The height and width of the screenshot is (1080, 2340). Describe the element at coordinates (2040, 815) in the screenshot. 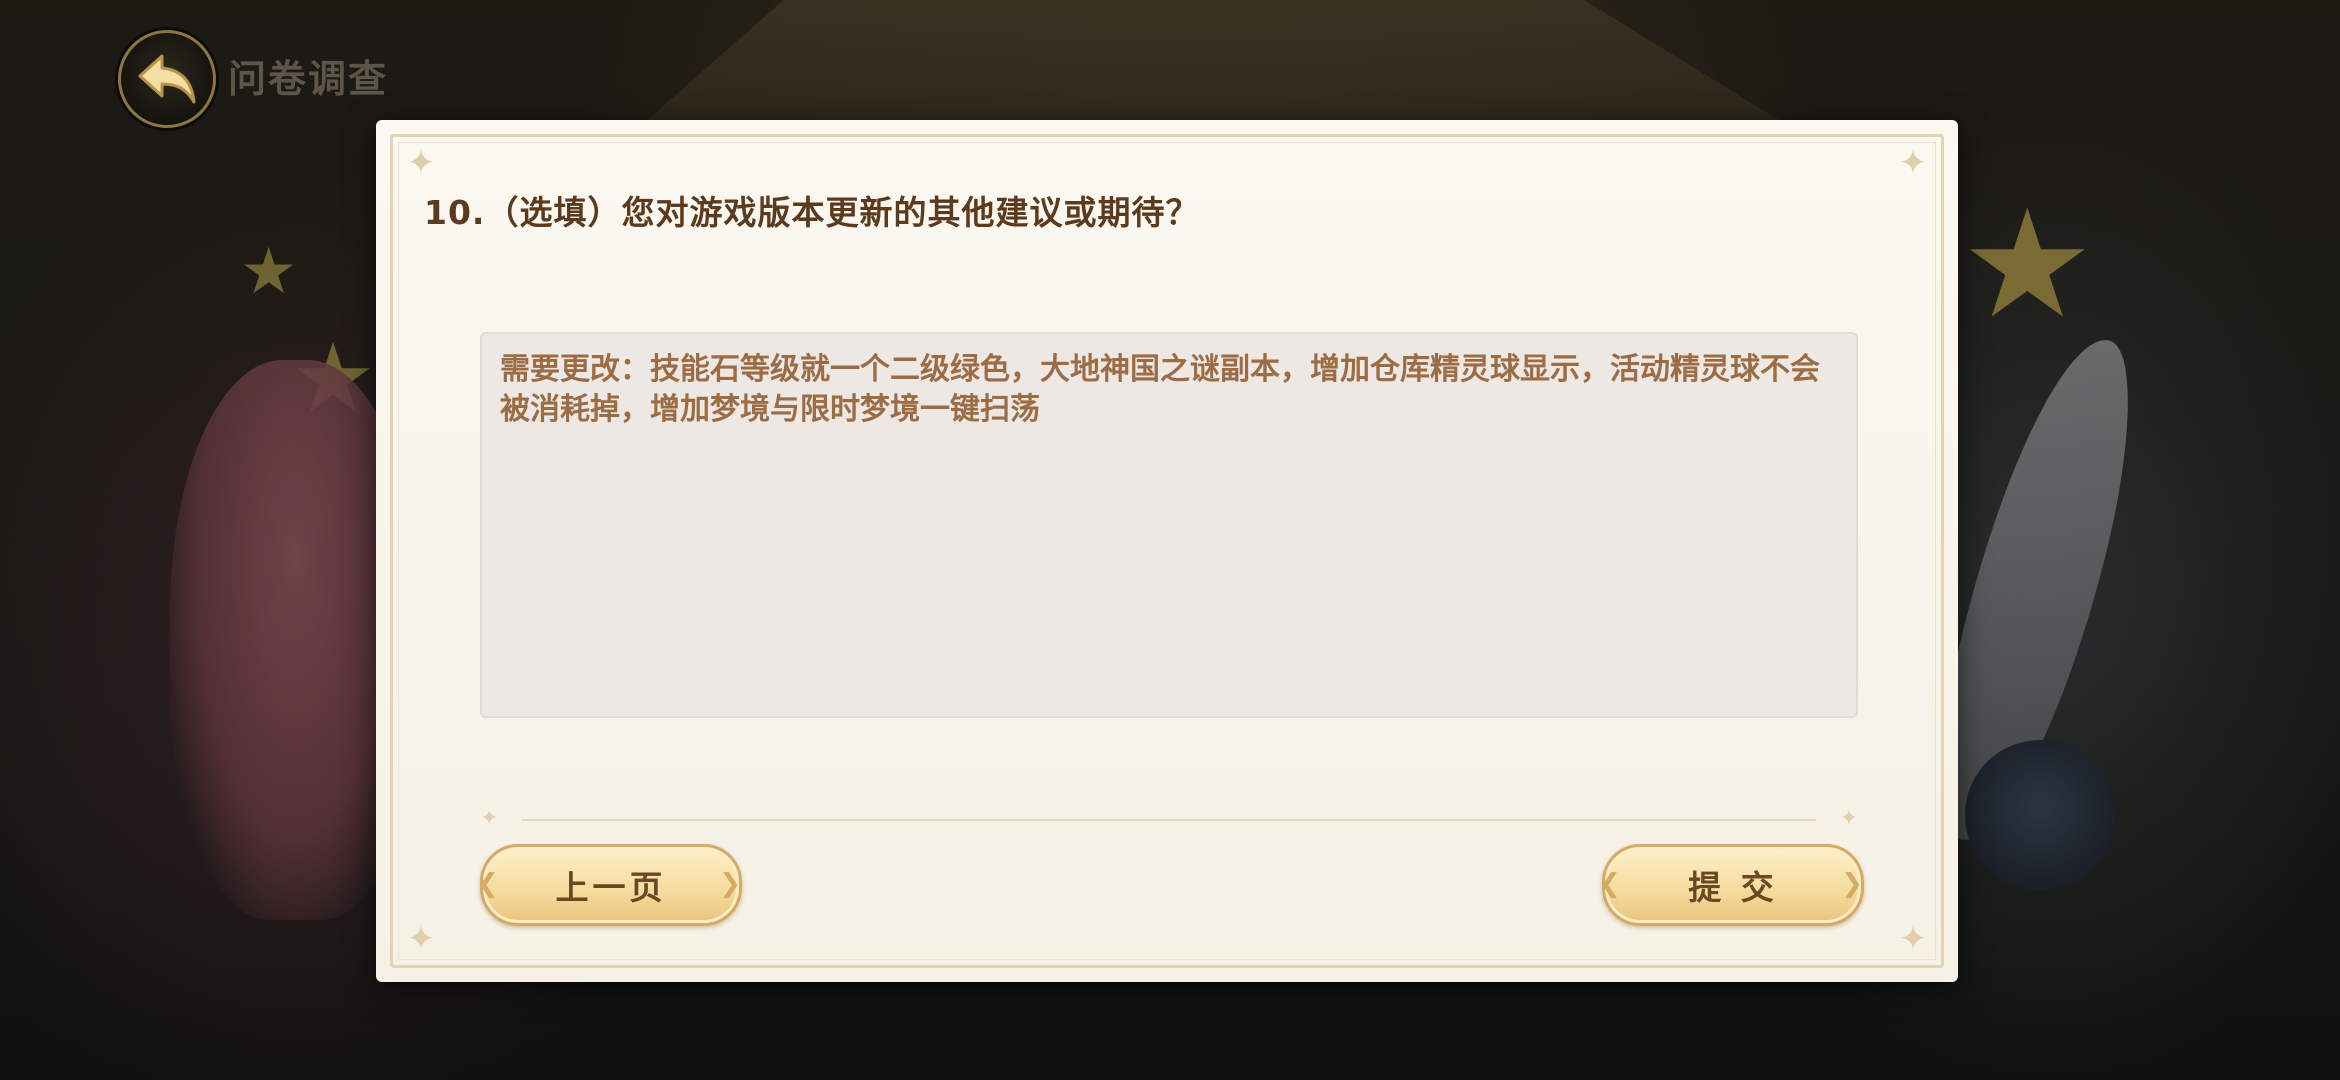

I see `background-creature` at that location.